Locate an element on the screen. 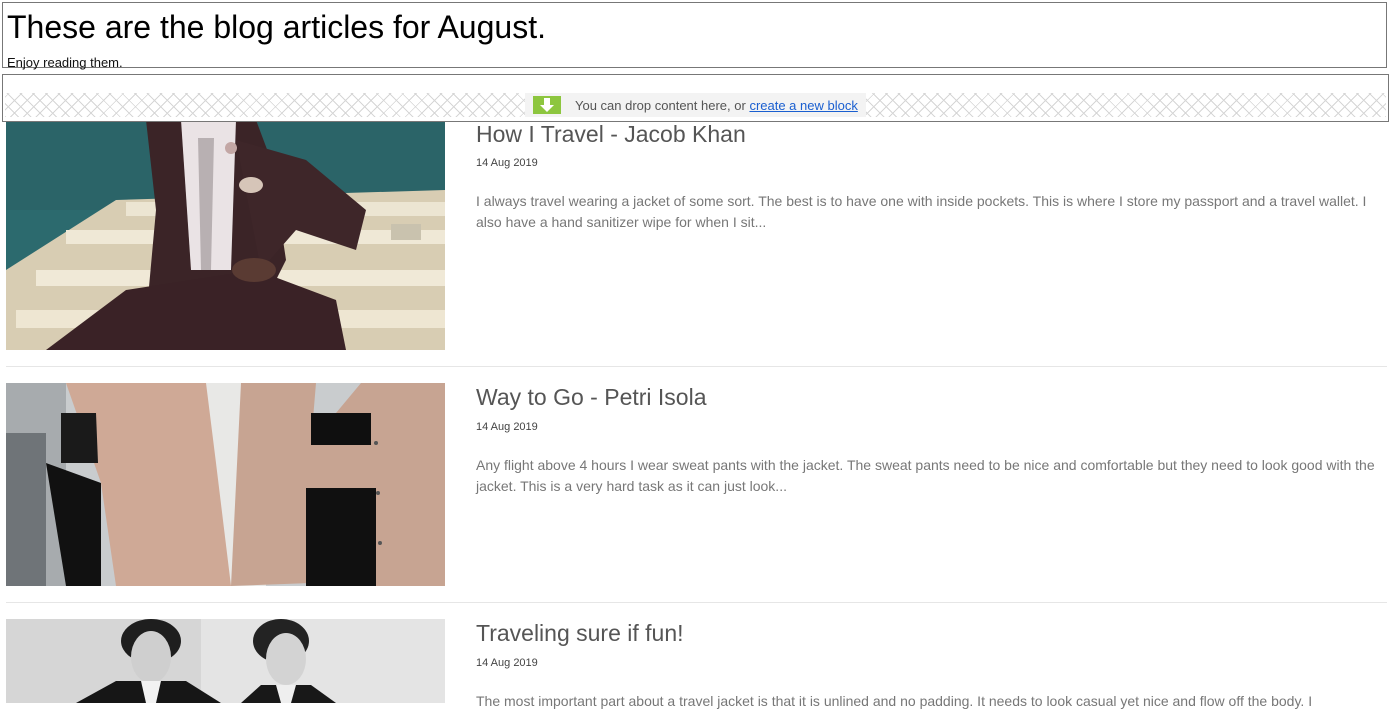  page-title: These are the blog articles for August. is located at coordinates (276, 27).